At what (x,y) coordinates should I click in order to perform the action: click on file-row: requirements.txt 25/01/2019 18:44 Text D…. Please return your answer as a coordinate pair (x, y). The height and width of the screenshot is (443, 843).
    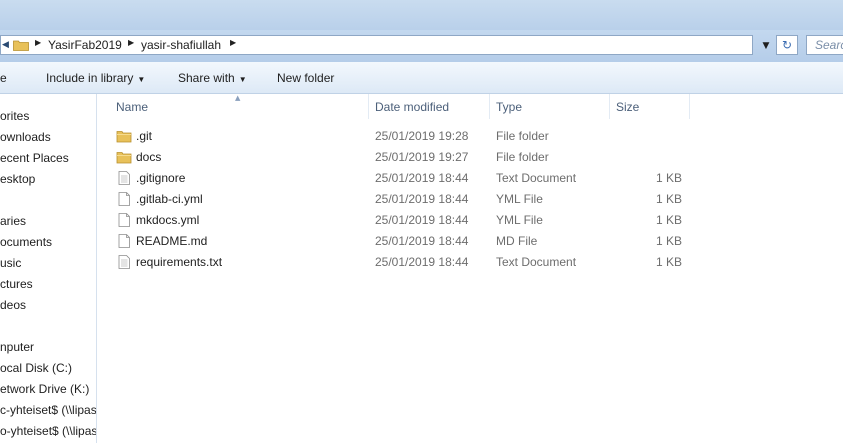
    Looking at the image, I should click on (470, 262).